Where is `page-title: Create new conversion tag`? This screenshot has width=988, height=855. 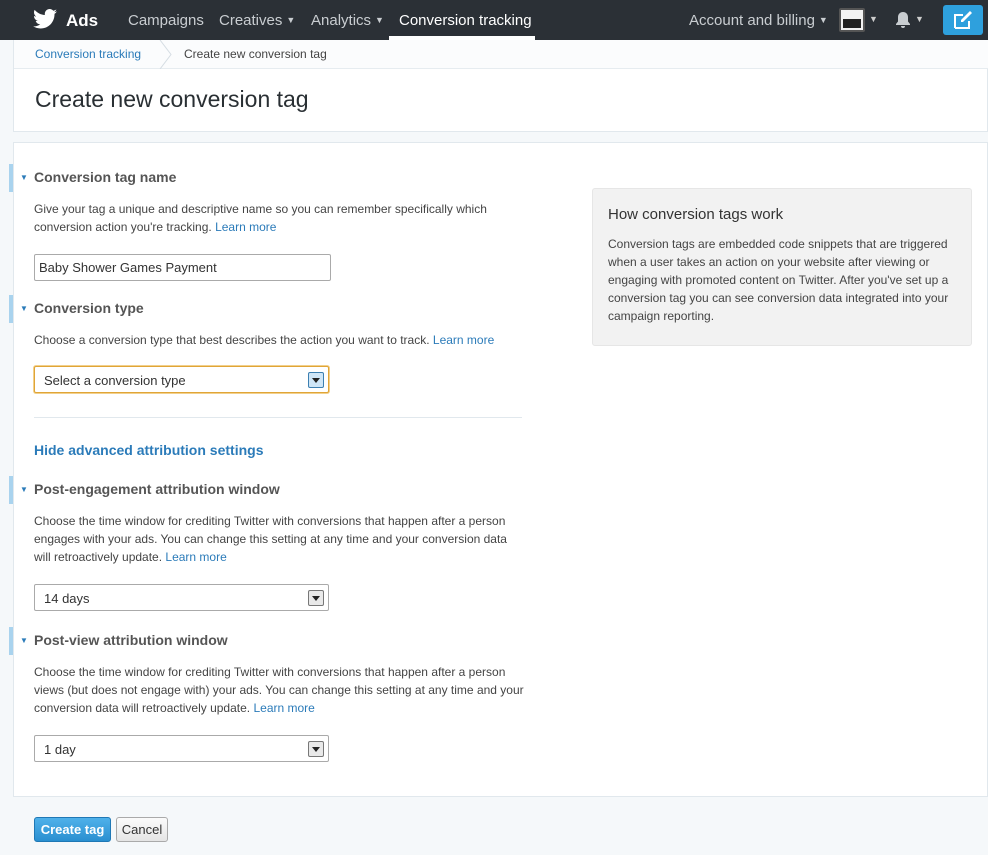
page-title: Create new conversion tag is located at coordinates (172, 99).